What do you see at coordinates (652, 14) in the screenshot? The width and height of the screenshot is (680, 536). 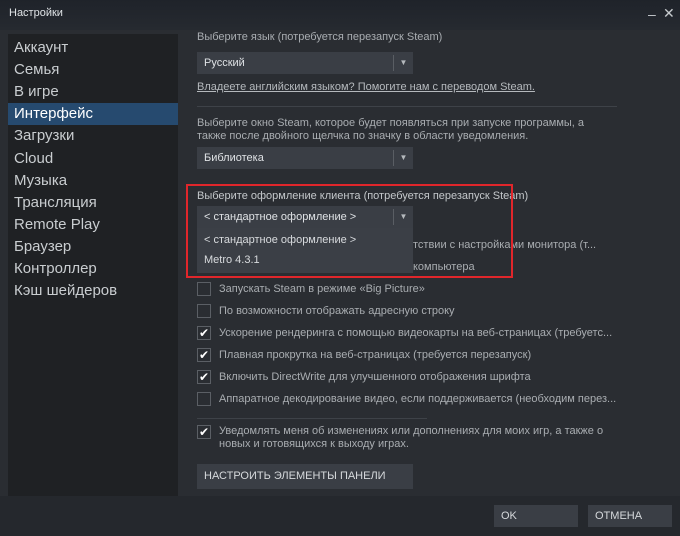 I see `minimize-icon: –` at bounding box center [652, 14].